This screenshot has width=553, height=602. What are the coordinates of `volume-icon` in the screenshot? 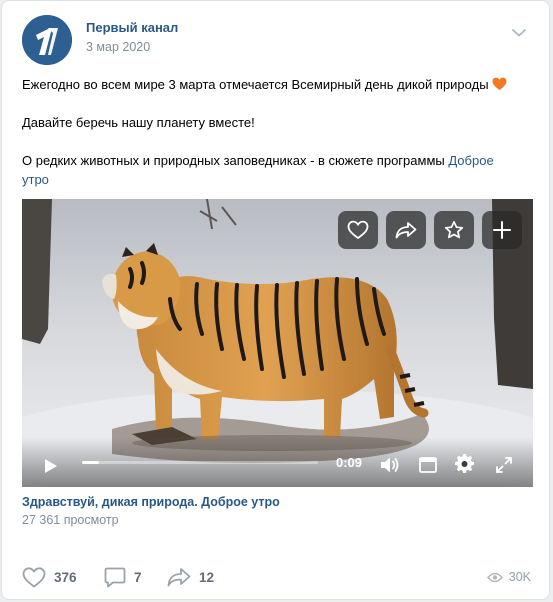 It's located at (390, 465).